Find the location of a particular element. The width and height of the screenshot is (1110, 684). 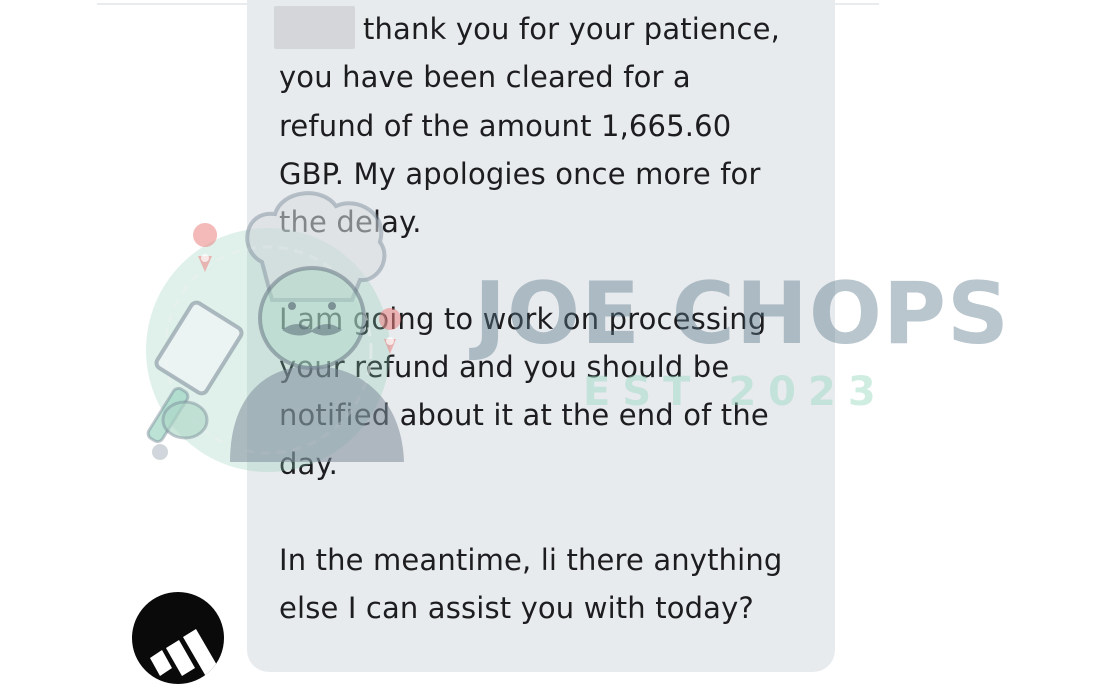

message-line-11: else I can assist you with today? is located at coordinates (516, 608).